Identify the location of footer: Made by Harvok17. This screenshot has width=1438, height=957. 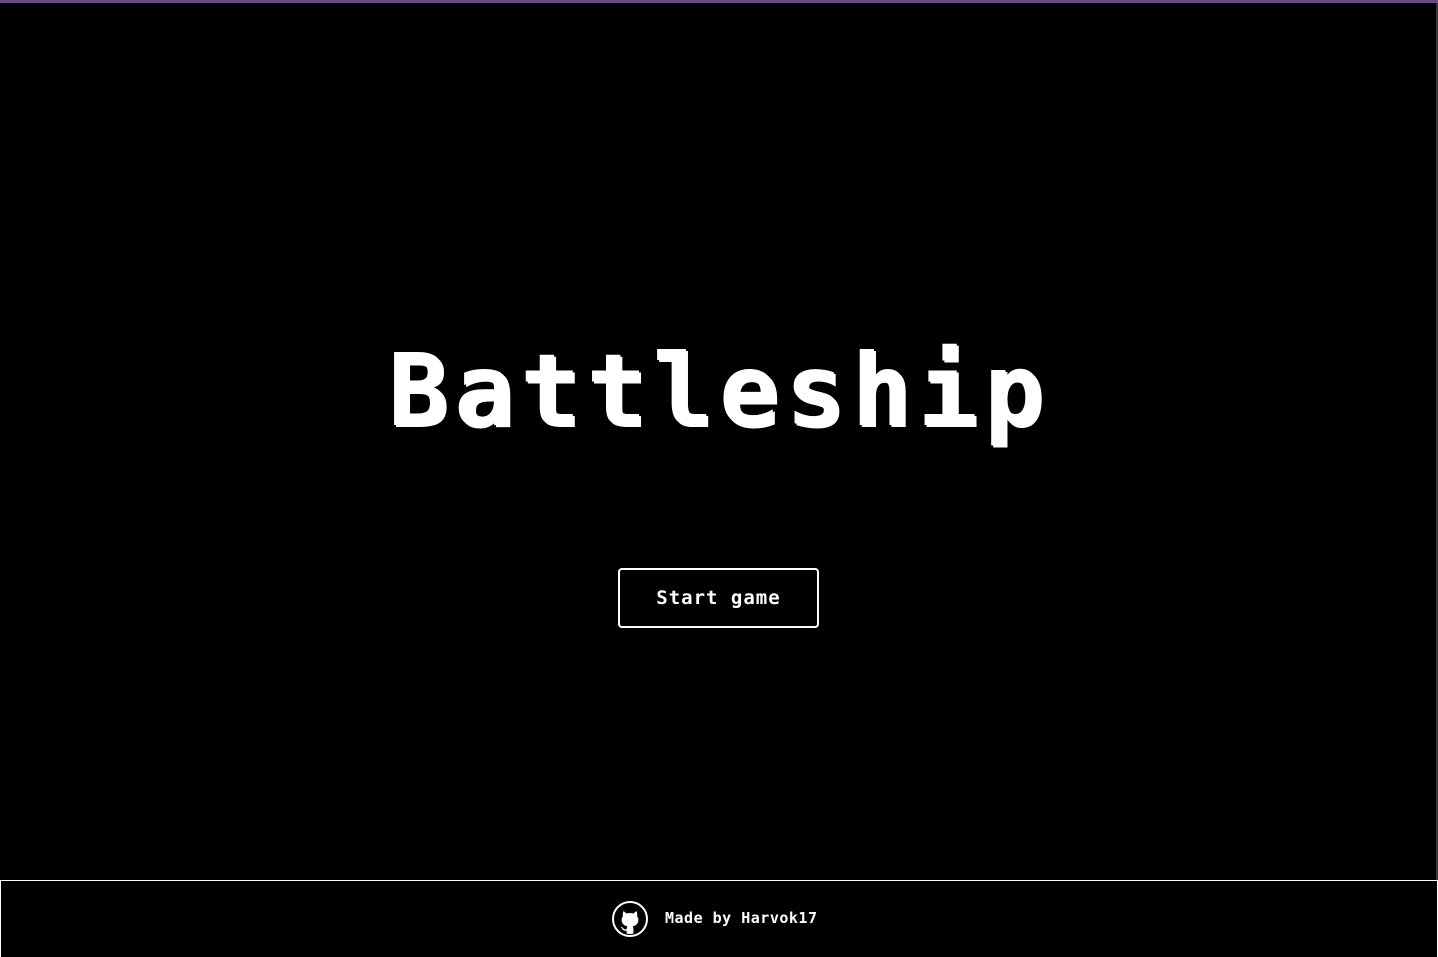
(719, 918).